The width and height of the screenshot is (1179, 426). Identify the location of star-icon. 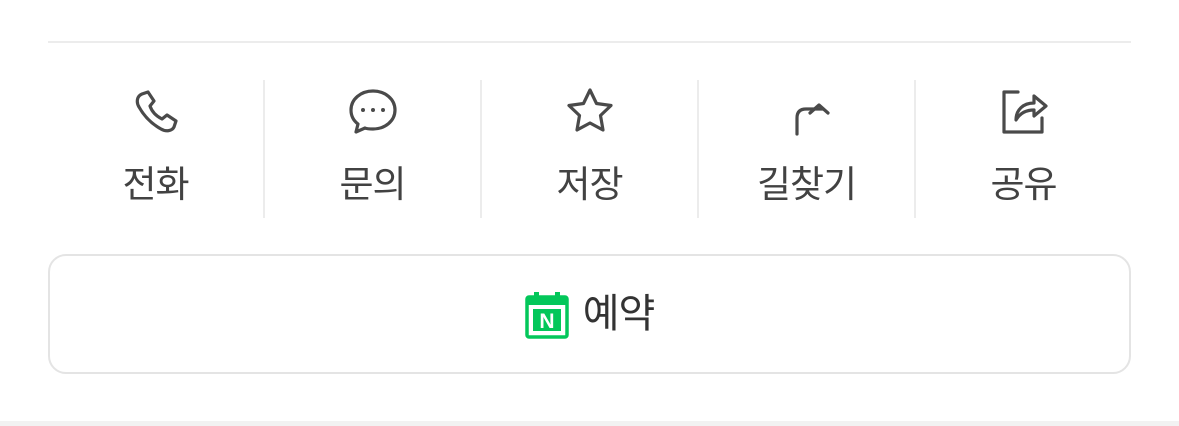
(590, 112).